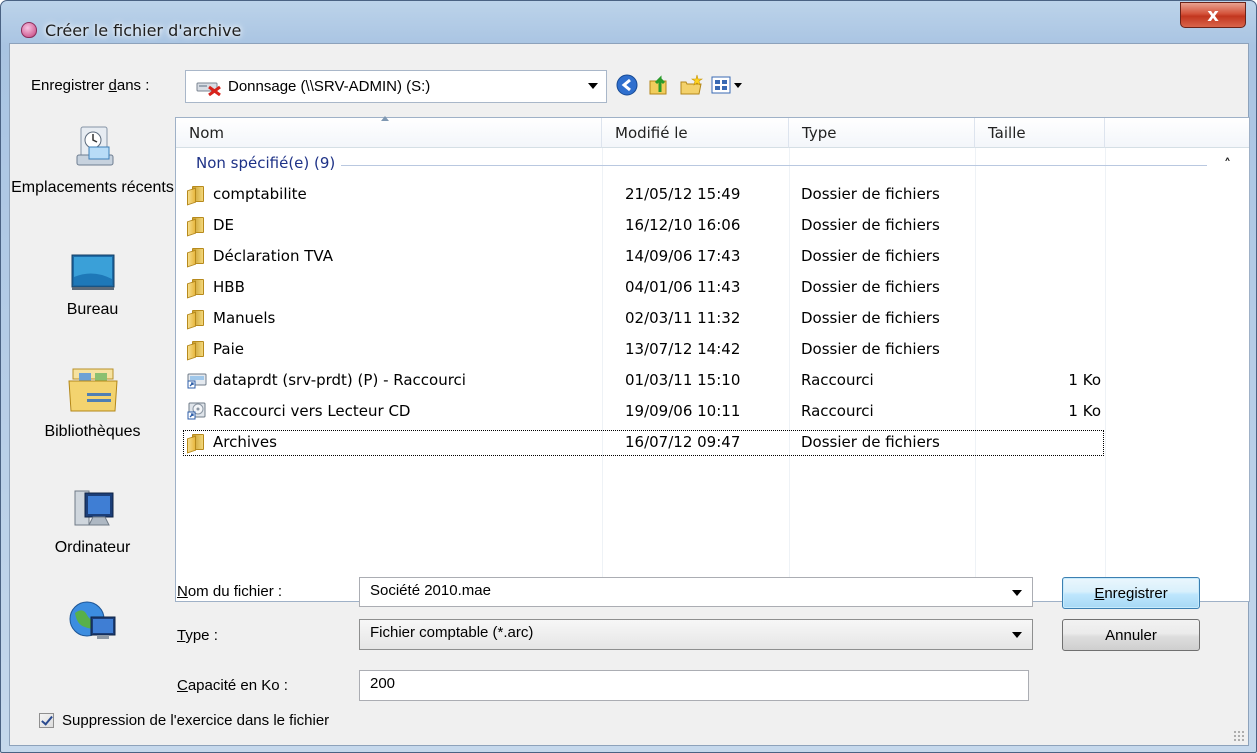 The width and height of the screenshot is (1257, 753). What do you see at coordinates (312, 411) in the screenshot?
I see `file-name: Raccourci vers Lecteur CD` at bounding box center [312, 411].